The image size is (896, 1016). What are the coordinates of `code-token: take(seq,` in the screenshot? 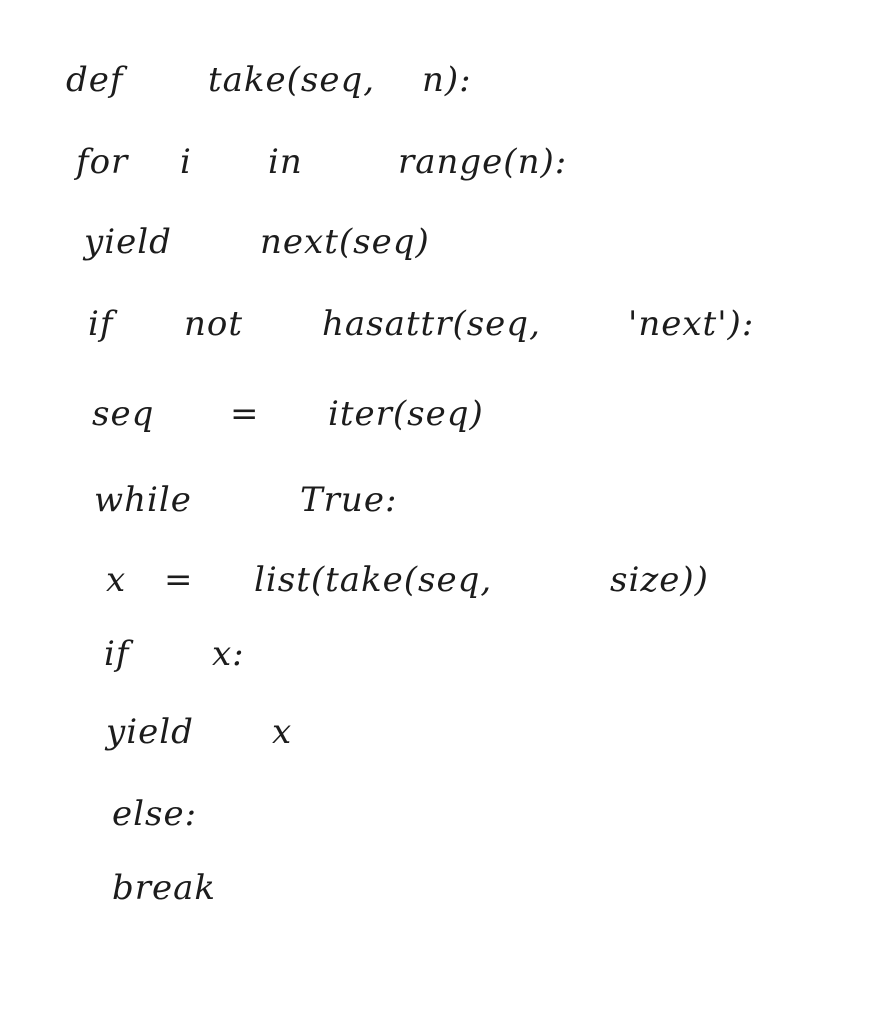 It's located at (292, 80).